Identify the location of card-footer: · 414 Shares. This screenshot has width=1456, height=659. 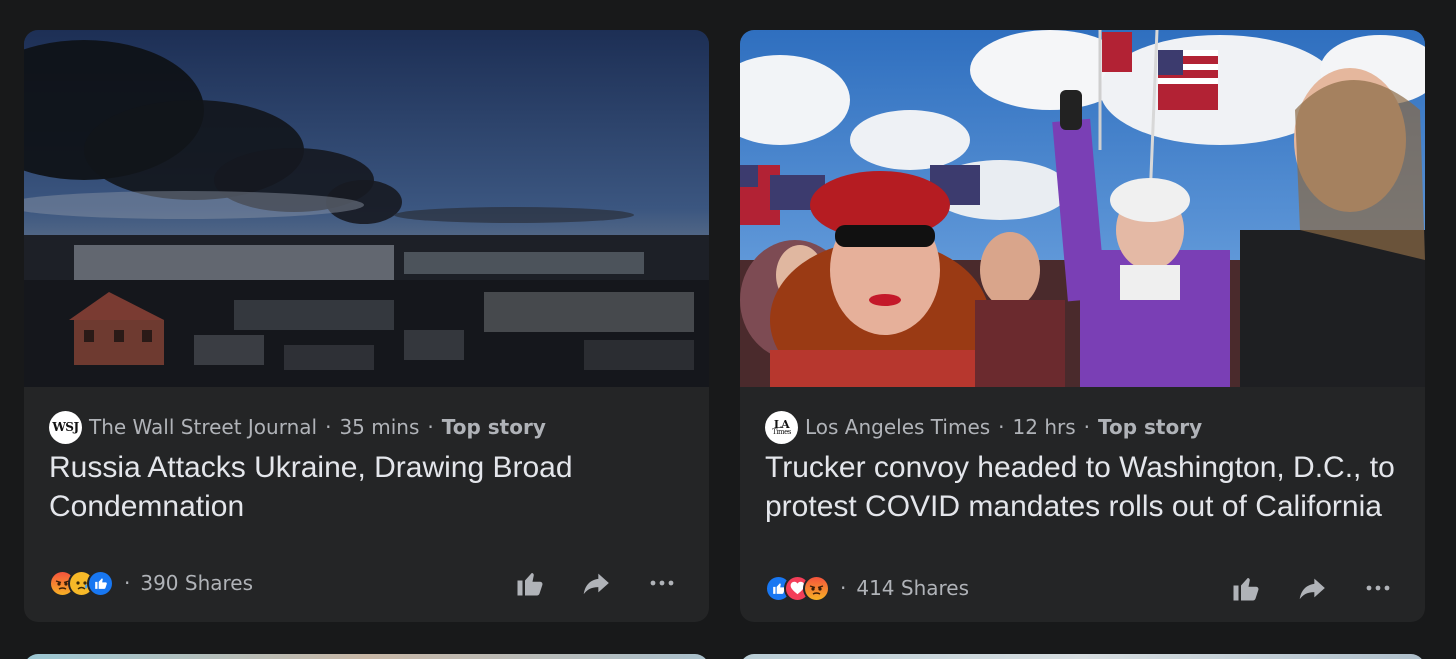
(1082, 588).